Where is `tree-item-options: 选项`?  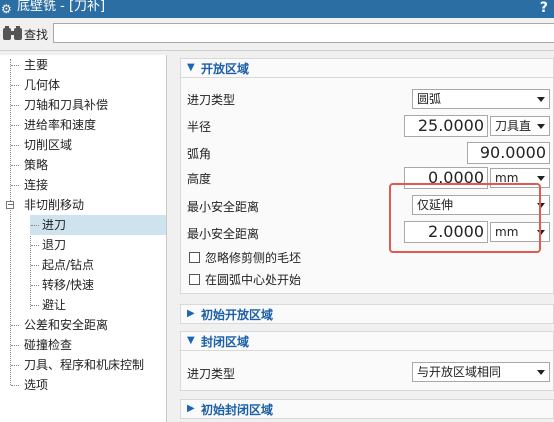
tree-item-options: 选项 is located at coordinates (36, 385).